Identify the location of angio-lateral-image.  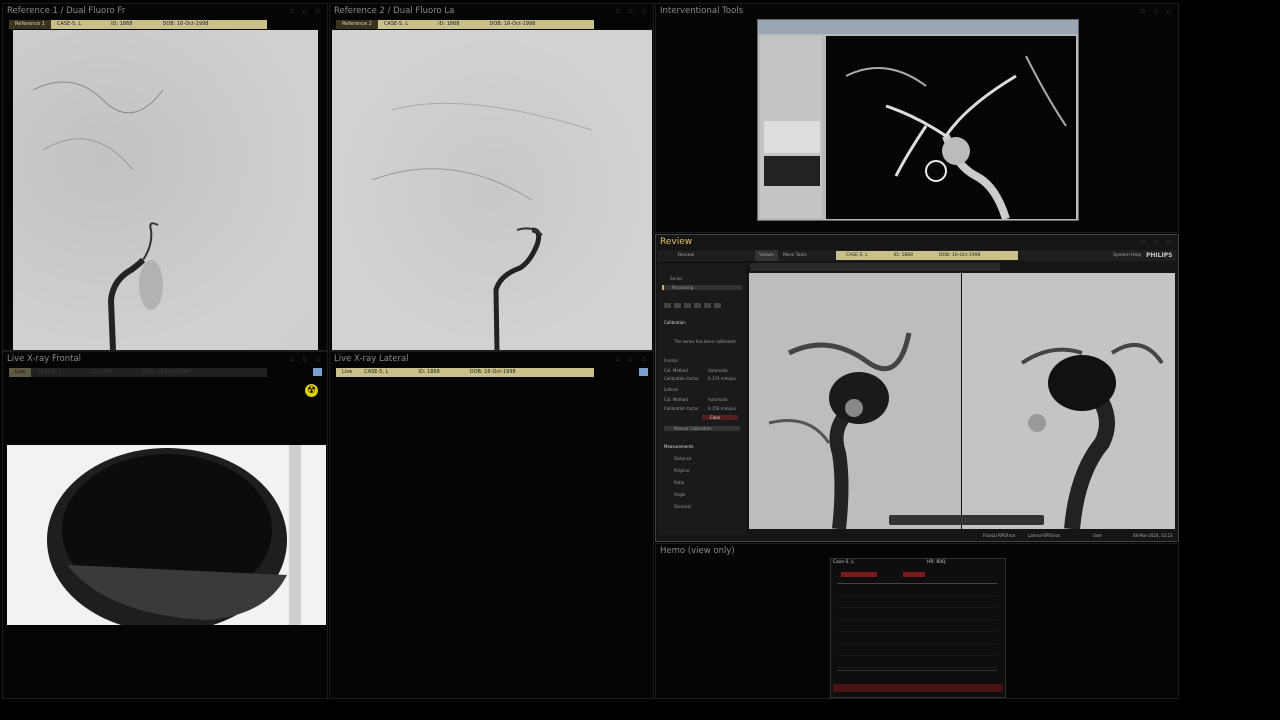
(1068, 401).